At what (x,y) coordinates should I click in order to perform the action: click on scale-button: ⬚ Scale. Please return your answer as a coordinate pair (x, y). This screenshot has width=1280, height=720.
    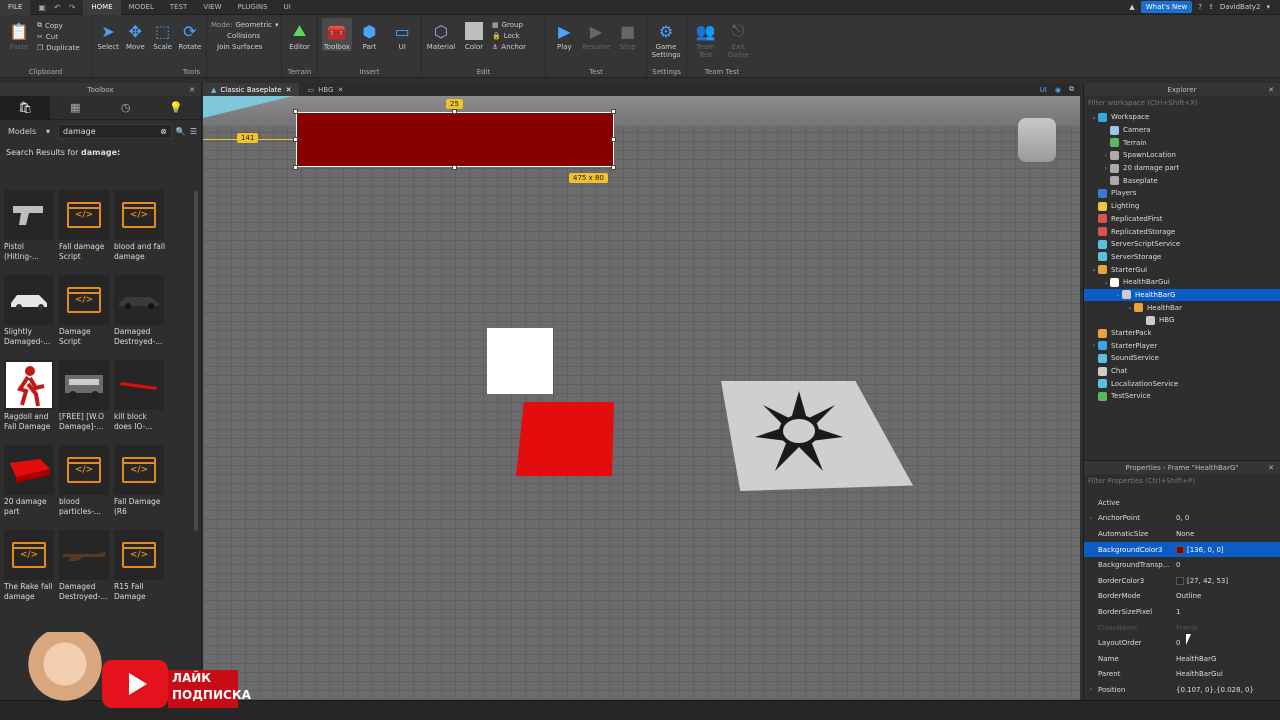
    Looking at the image, I should click on (163, 35).